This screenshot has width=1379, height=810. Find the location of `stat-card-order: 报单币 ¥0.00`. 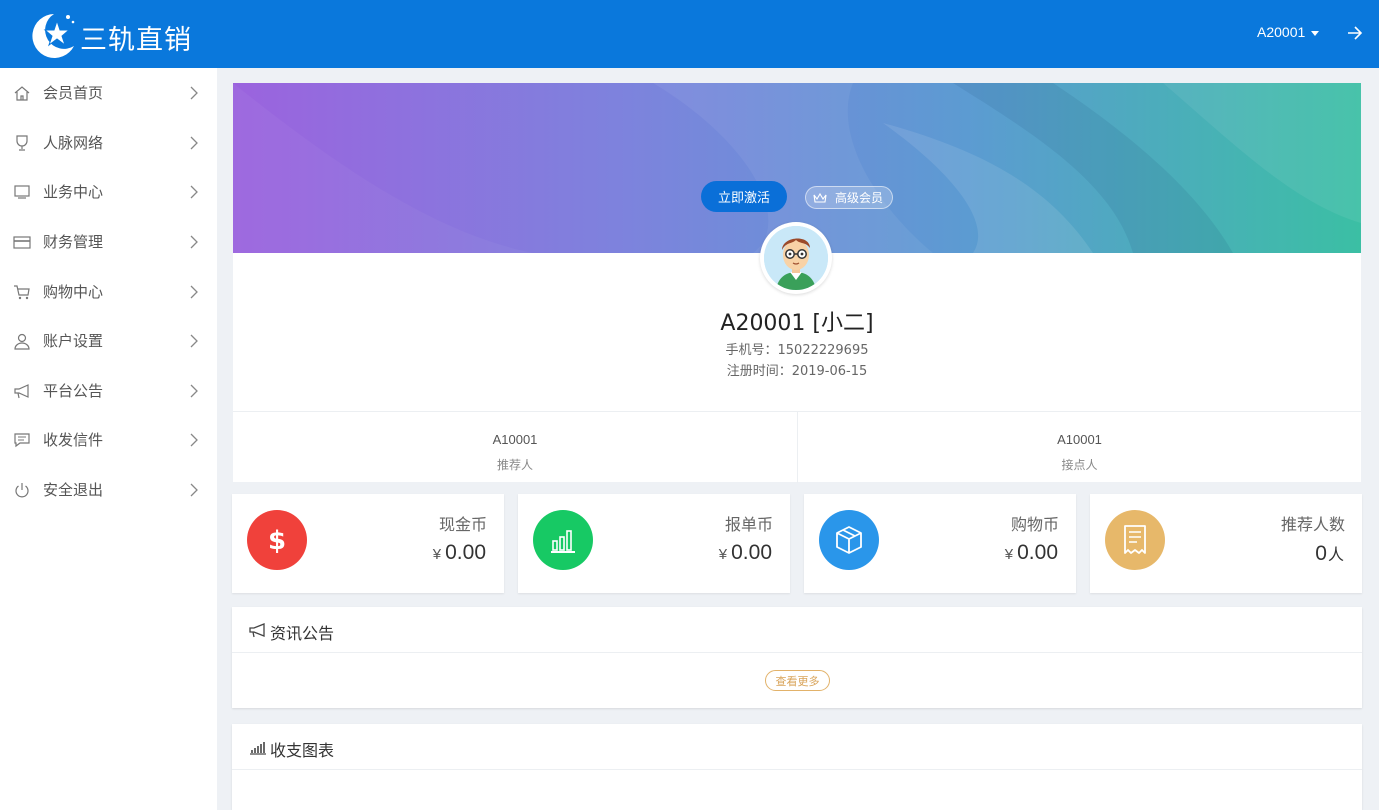

stat-card-order: 报单币 ¥0.00 is located at coordinates (654, 543).